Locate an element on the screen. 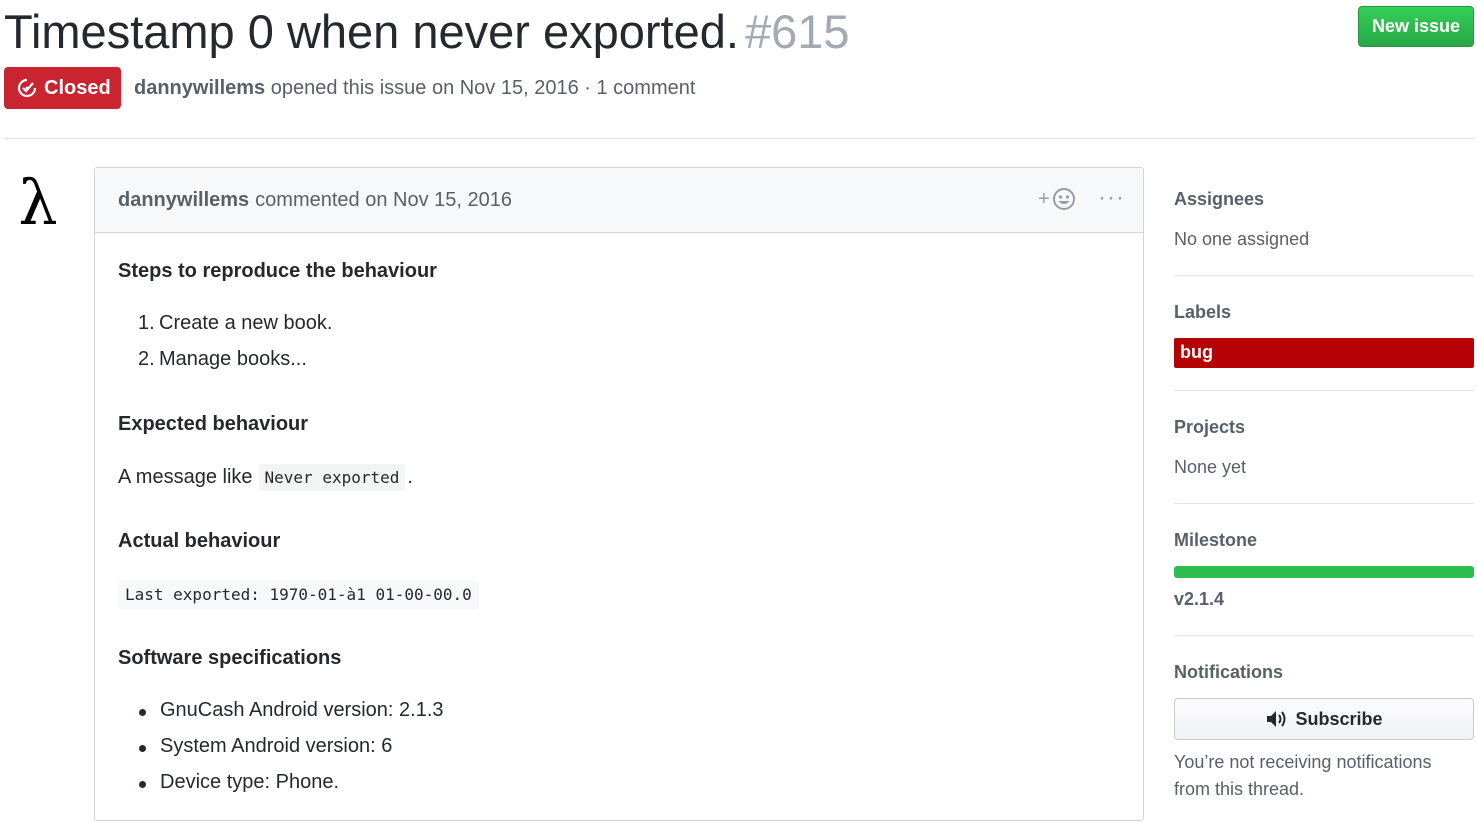 This screenshot has height=823, width=1477. add-reaction-button: + is located at coordinates (1057, 199).